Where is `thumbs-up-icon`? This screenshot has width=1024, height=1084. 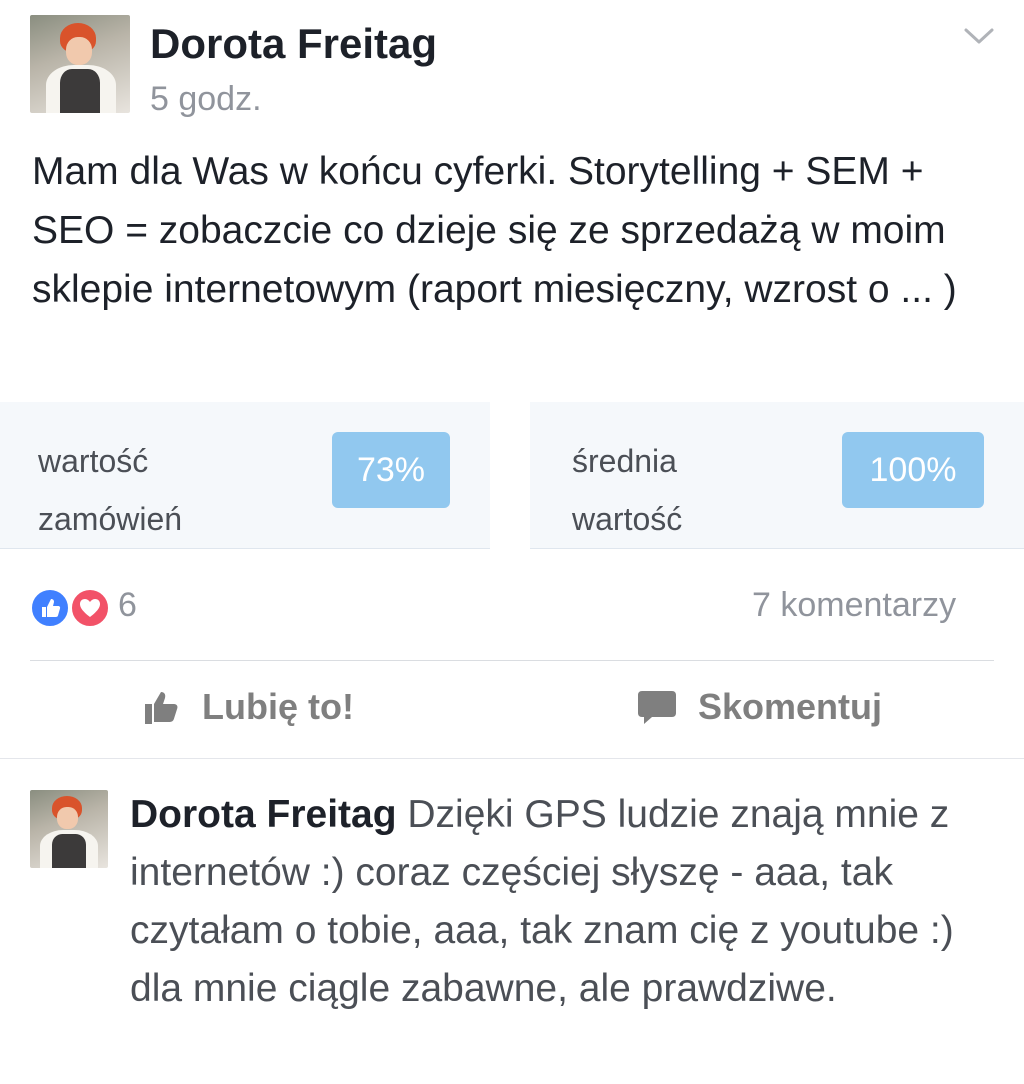 thumbs-up-icon is located at coordinates (161, 708).